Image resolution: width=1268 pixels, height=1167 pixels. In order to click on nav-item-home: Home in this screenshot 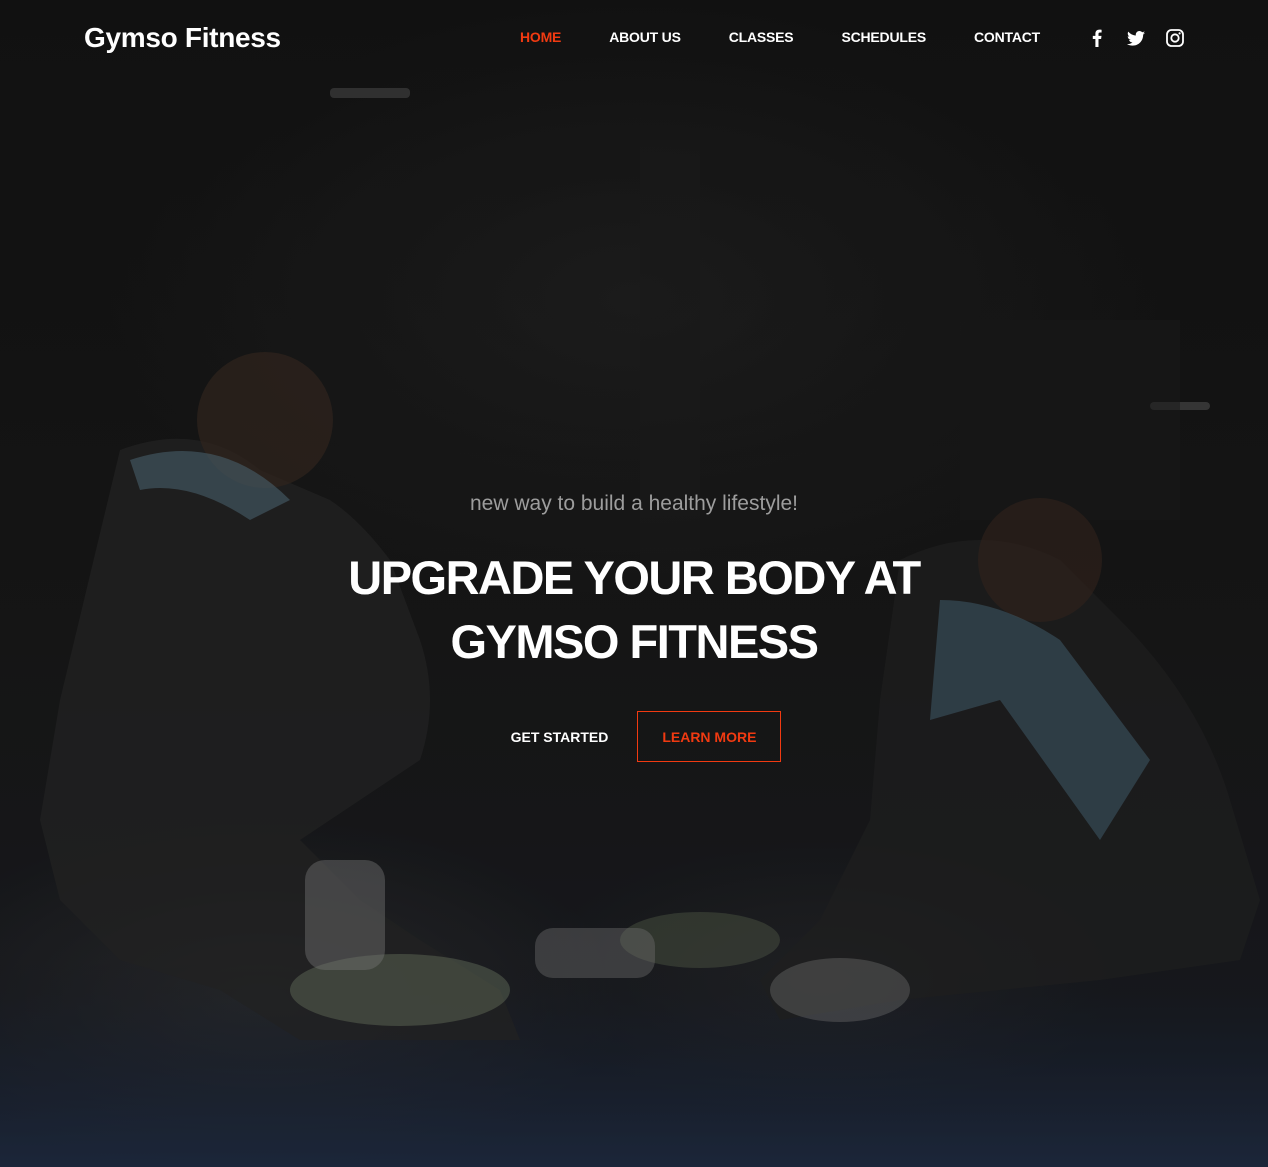, I will do `click(540, 38)`.